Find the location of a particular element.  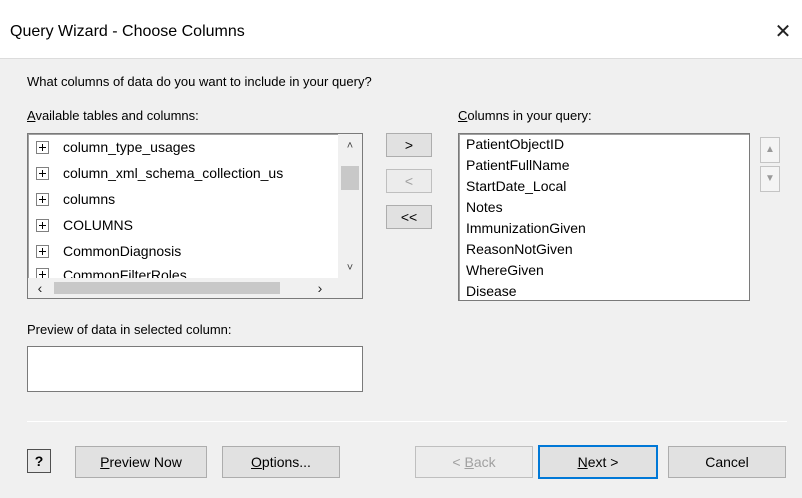

list-item: ReasonNotGiven is located at coordinates (604, 249).